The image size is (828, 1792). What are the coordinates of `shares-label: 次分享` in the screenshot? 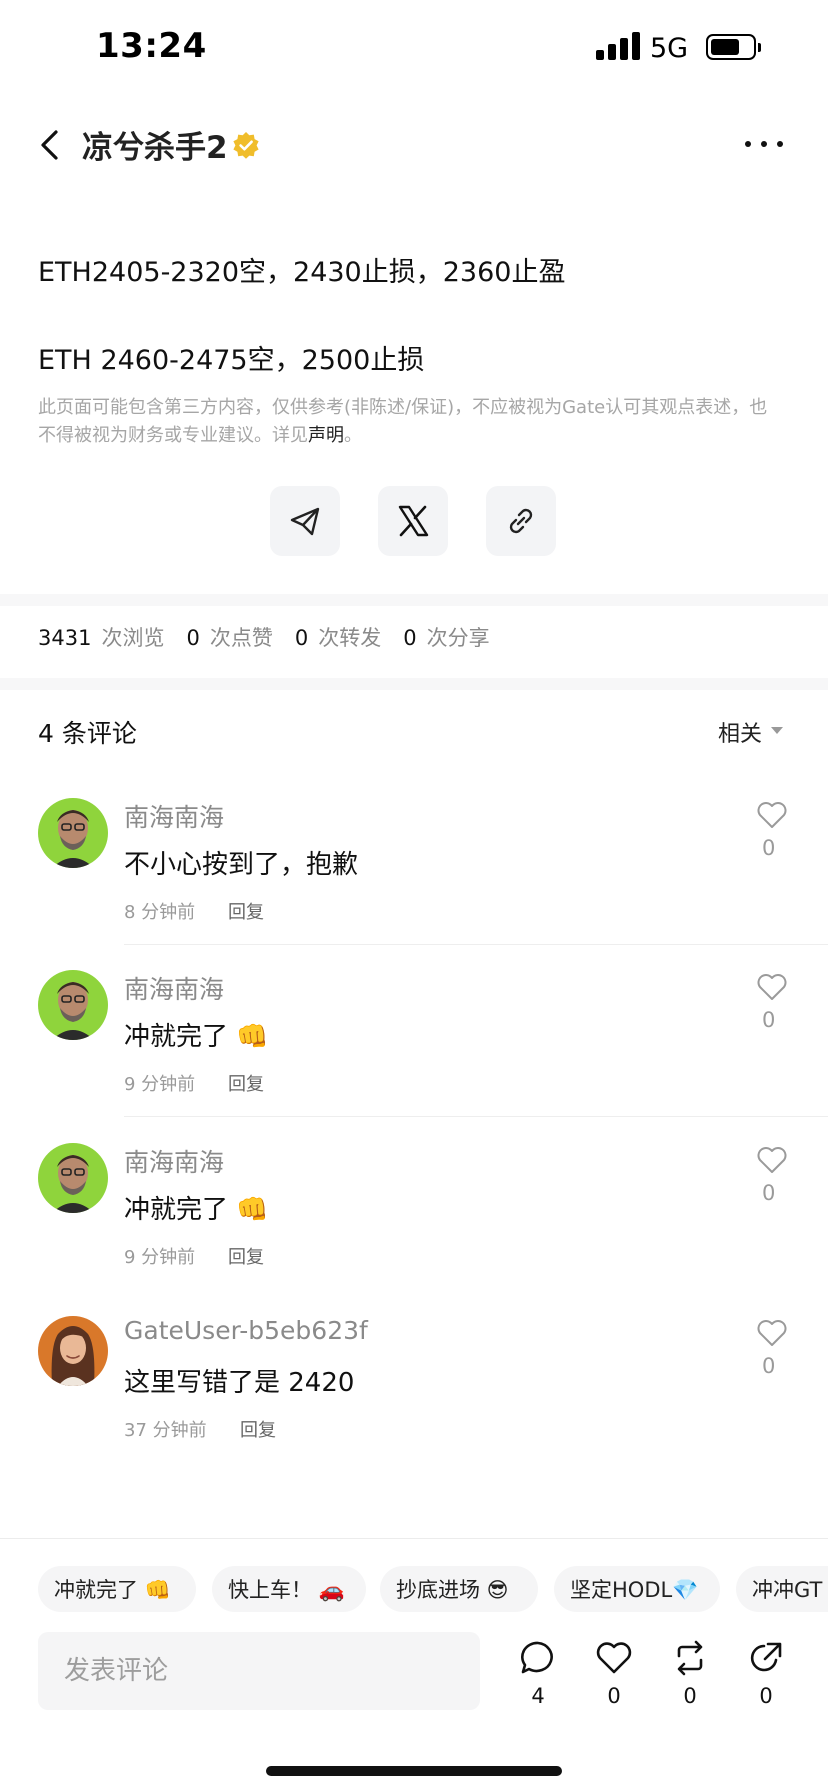 It's located at (458, 638).